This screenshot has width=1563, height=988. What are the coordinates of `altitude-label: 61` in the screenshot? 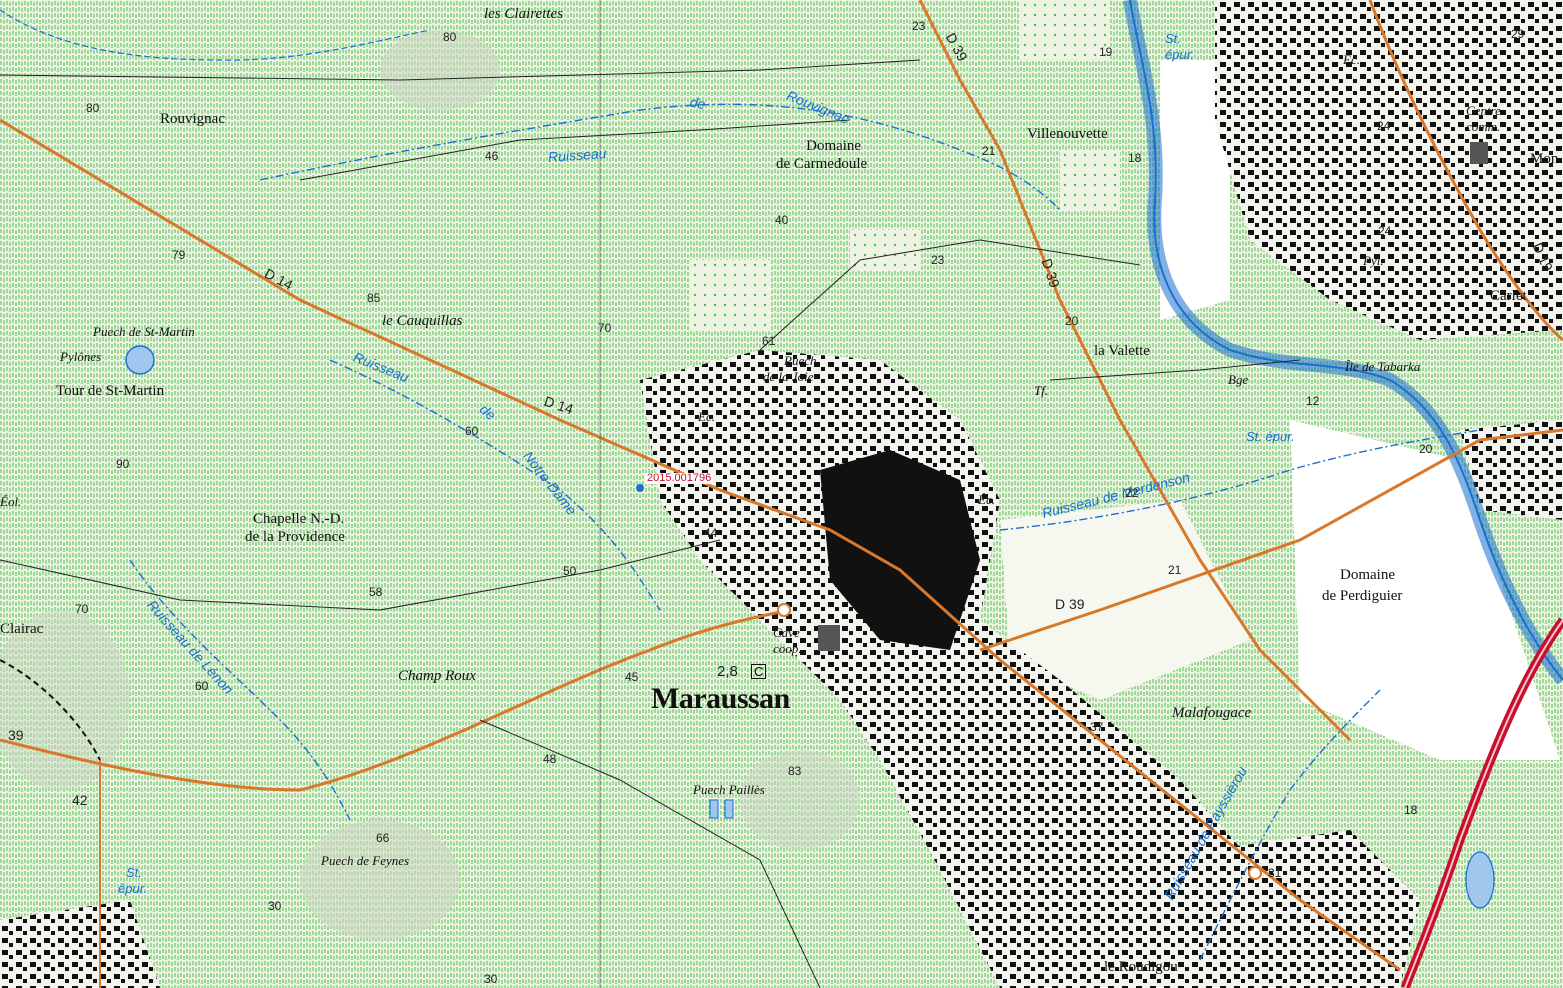 It's located at (769, 341).